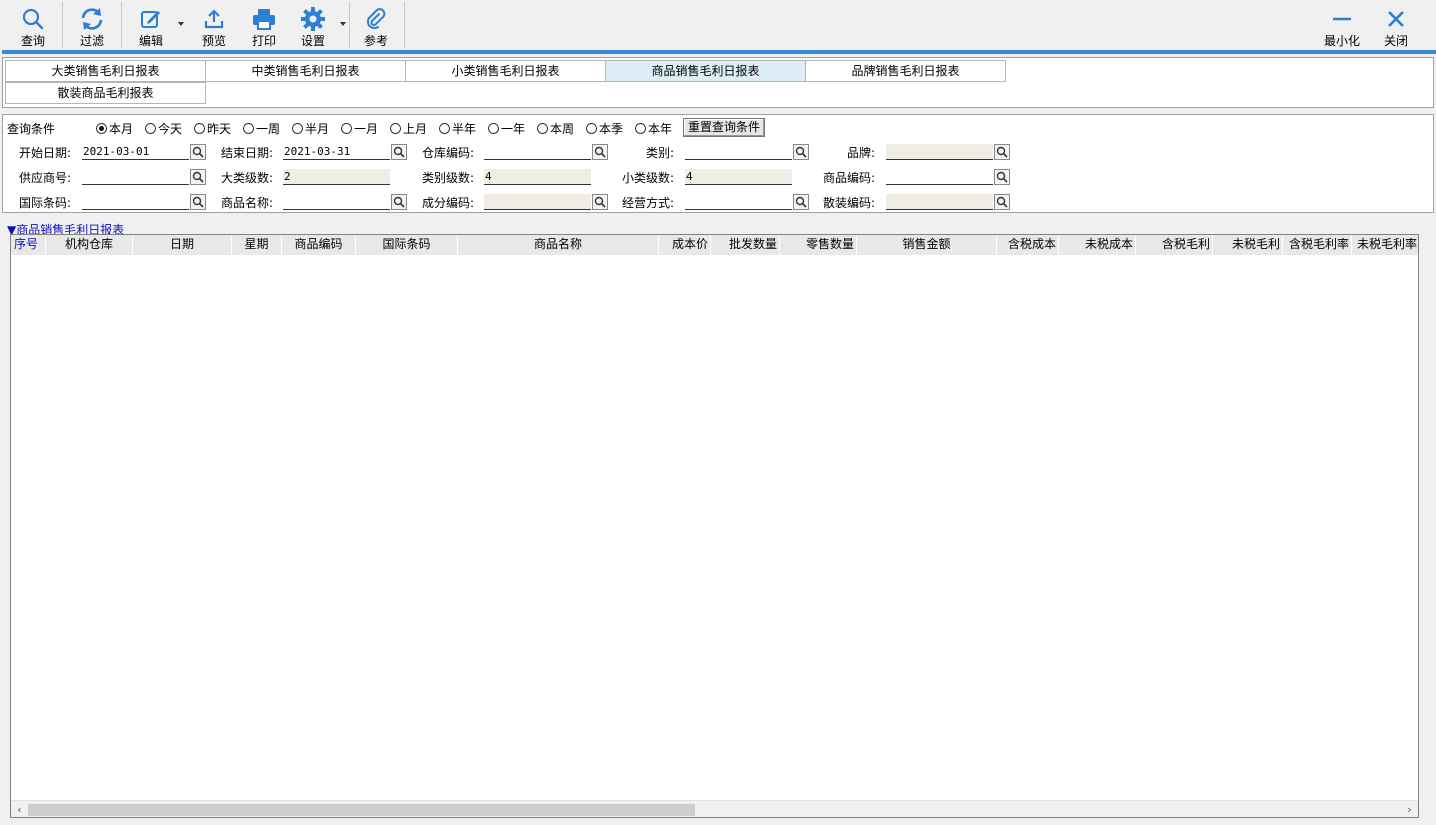  Describe the element at coordinates (448, 153) in the screenshot. I see `warehouse-label: 仓库编码:` at that location.